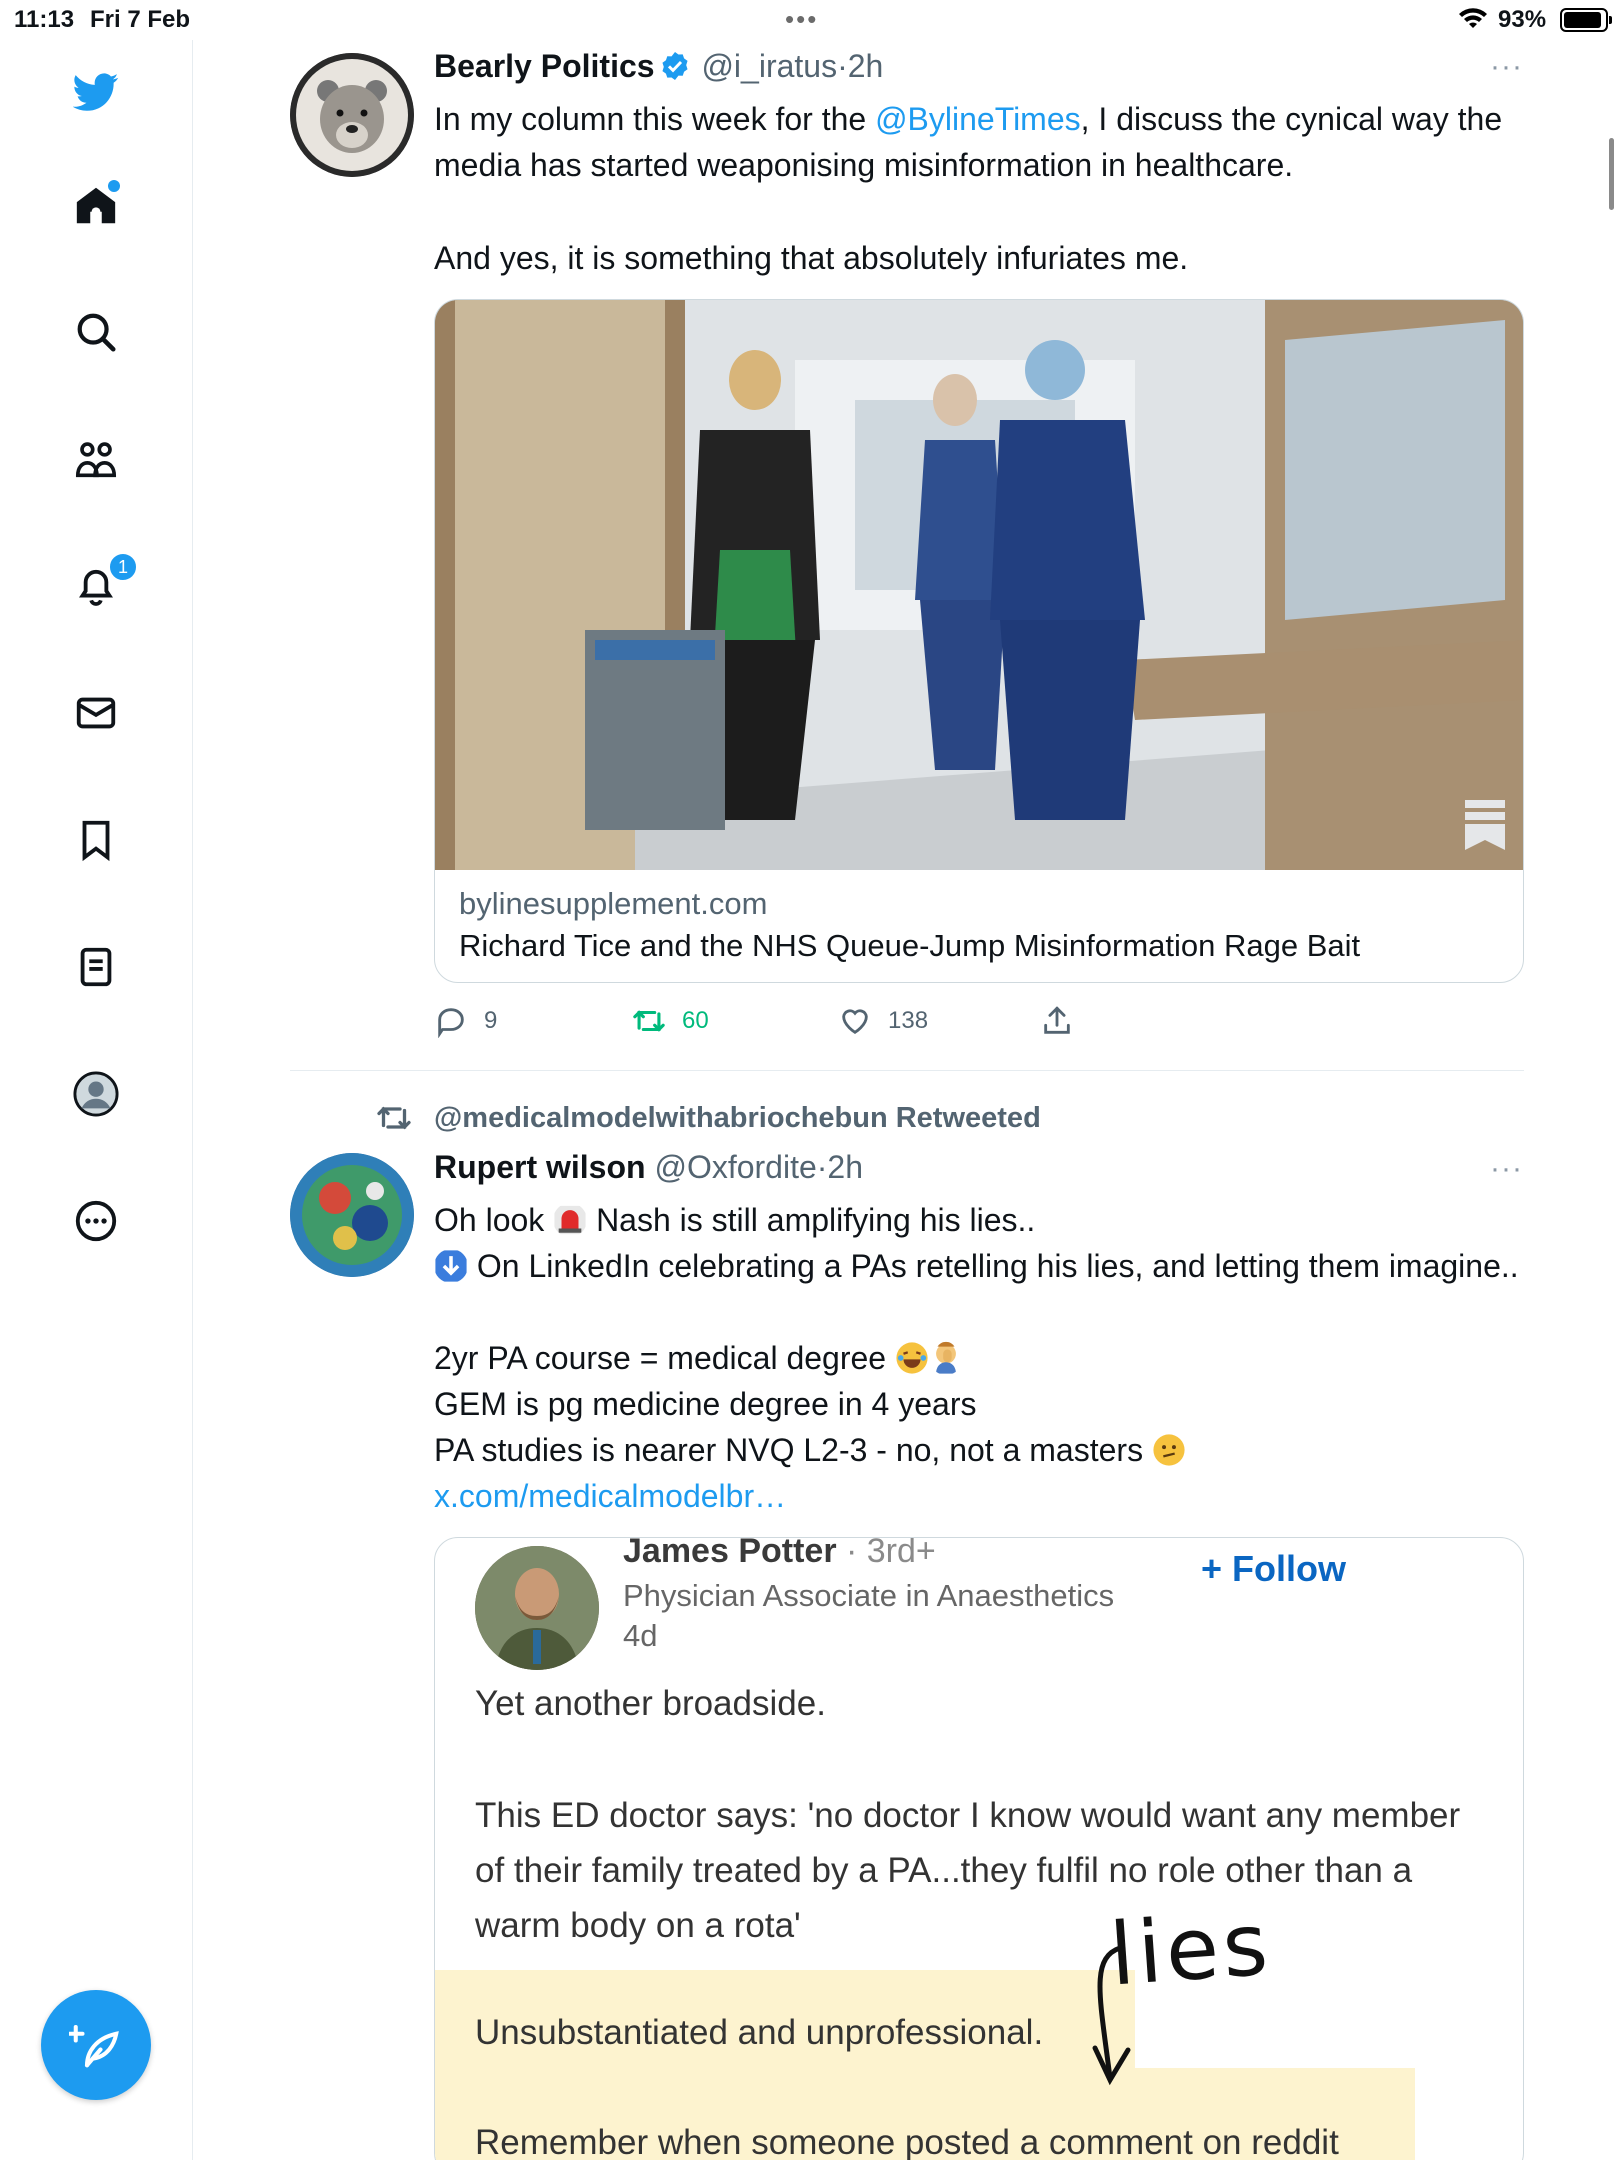  What do you see at coordinates (730, 1553) in the screenshot?
I see `quote-author-name-text: James Potter` at bounding box center [730, 1553].